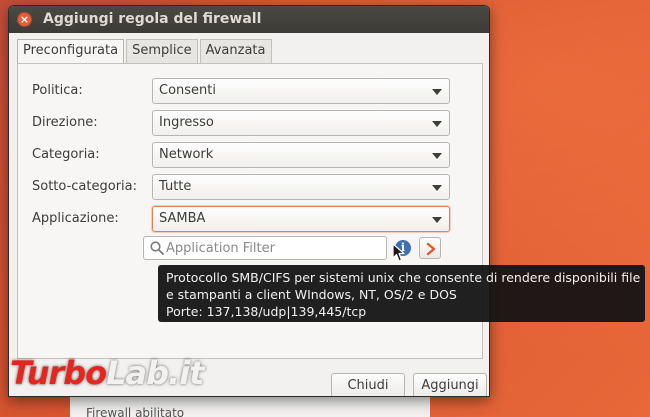 This screenshot has height=417, width=650. What do you see at coordinates (266, 311) in the screenshot?
I see `tooltip-line3: Porte: 137,138/udp|139,445/tcp` at bounding box center [266, 311].